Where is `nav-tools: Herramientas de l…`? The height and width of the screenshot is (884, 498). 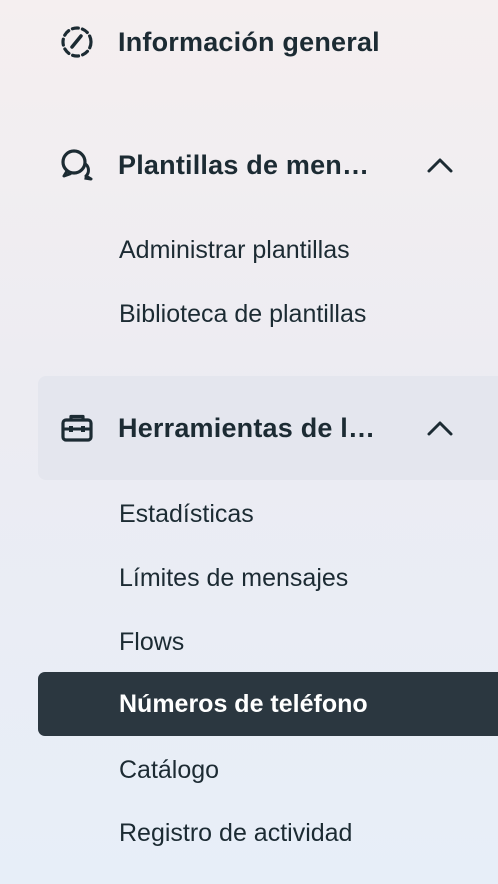 nav-tools: Herramientas de l… is located at coordinates (268, 428).